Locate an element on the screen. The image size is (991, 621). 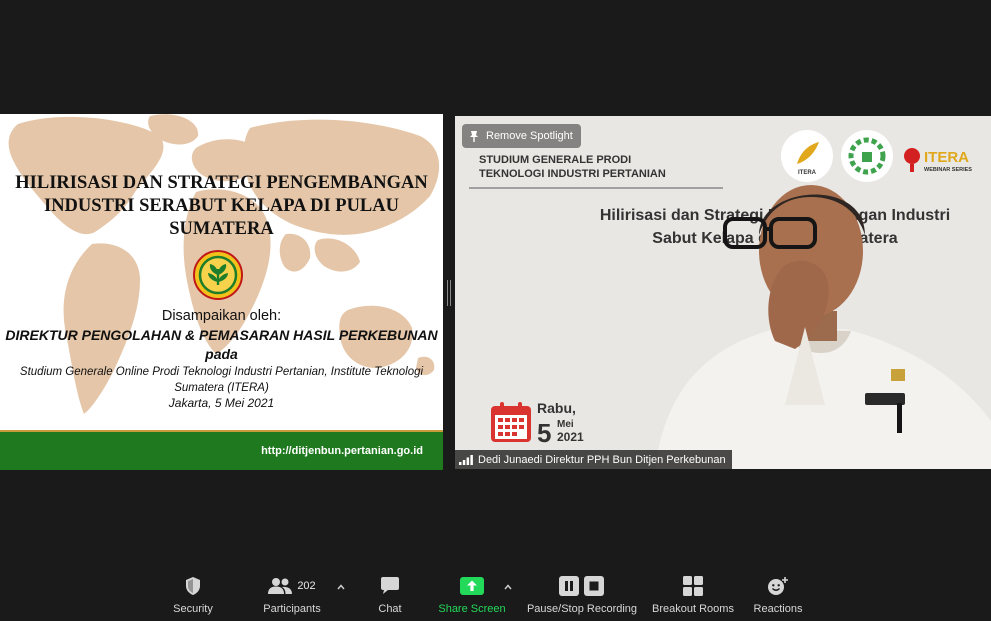
remove-spotlight-button: Remove Spotlight is located at coordinates (521, 136).